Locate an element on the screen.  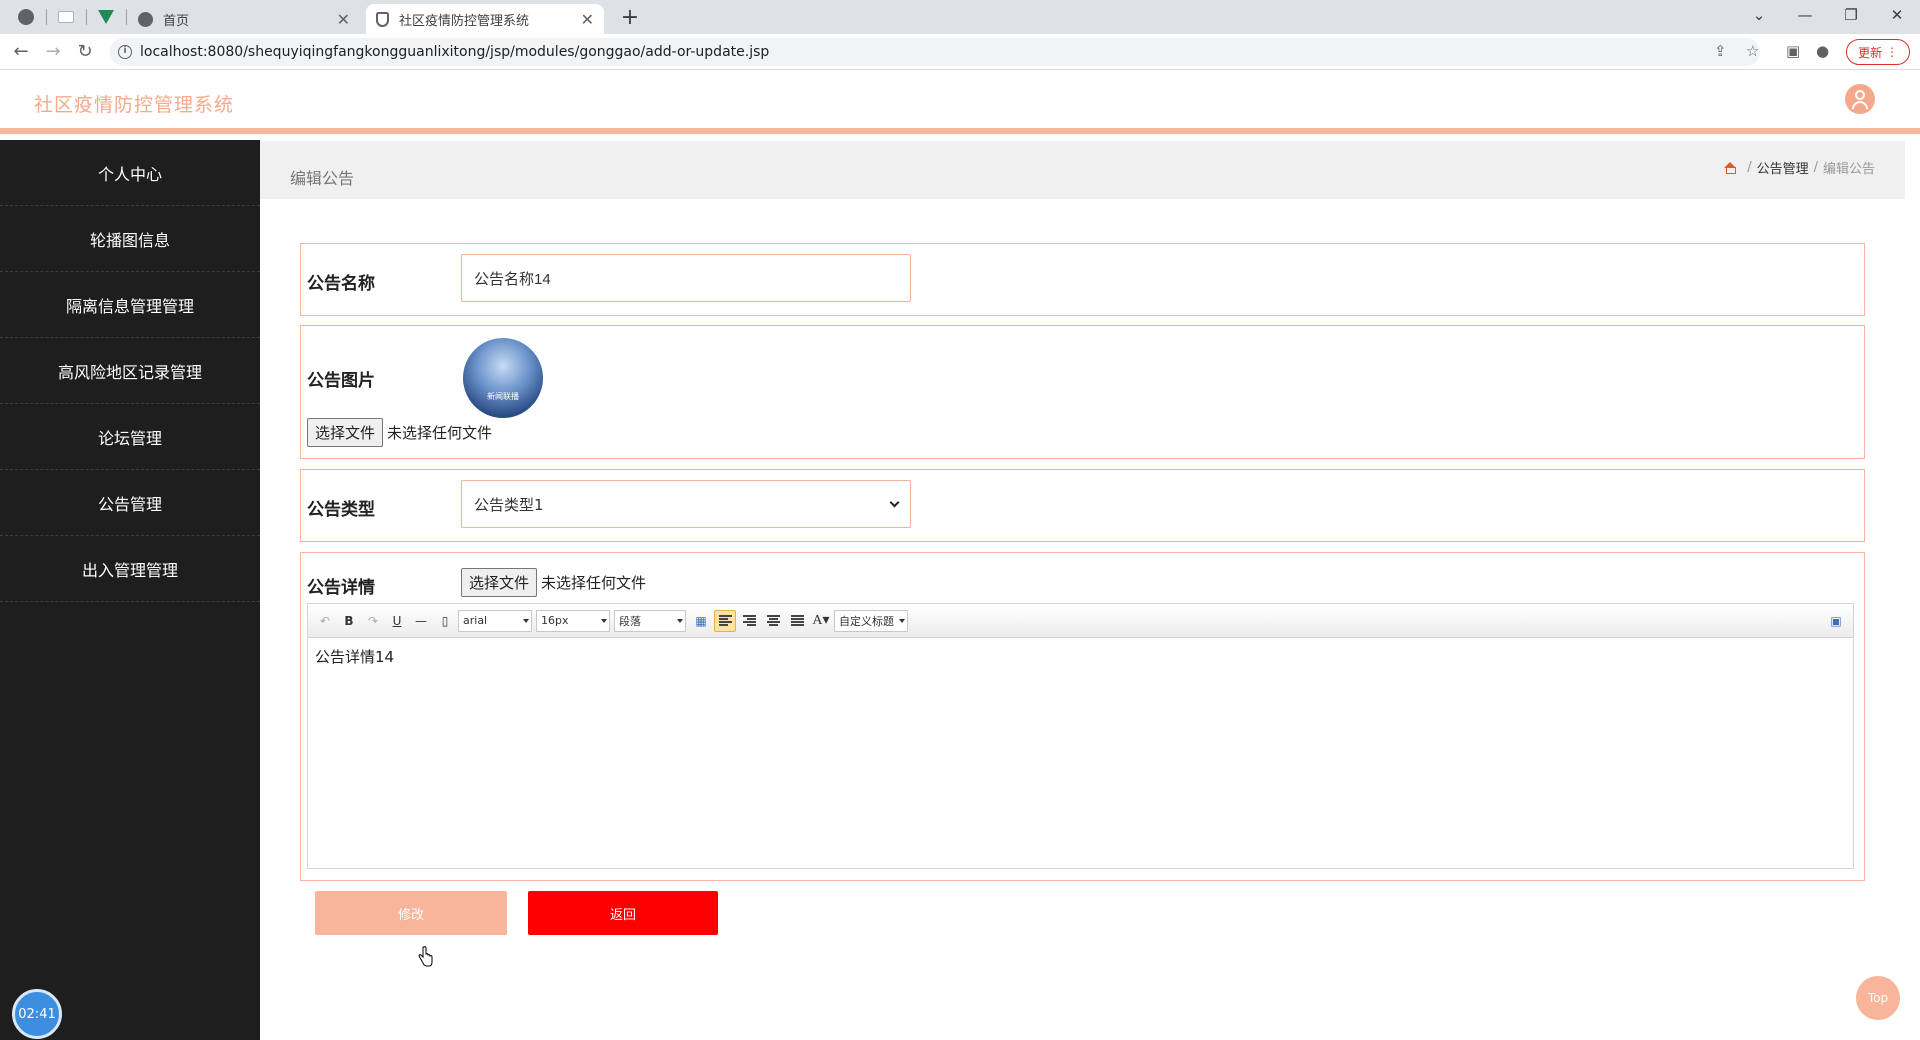
sidebar-item-isolation: 隔离信息管理管理 is located at coordinates (130, 305).